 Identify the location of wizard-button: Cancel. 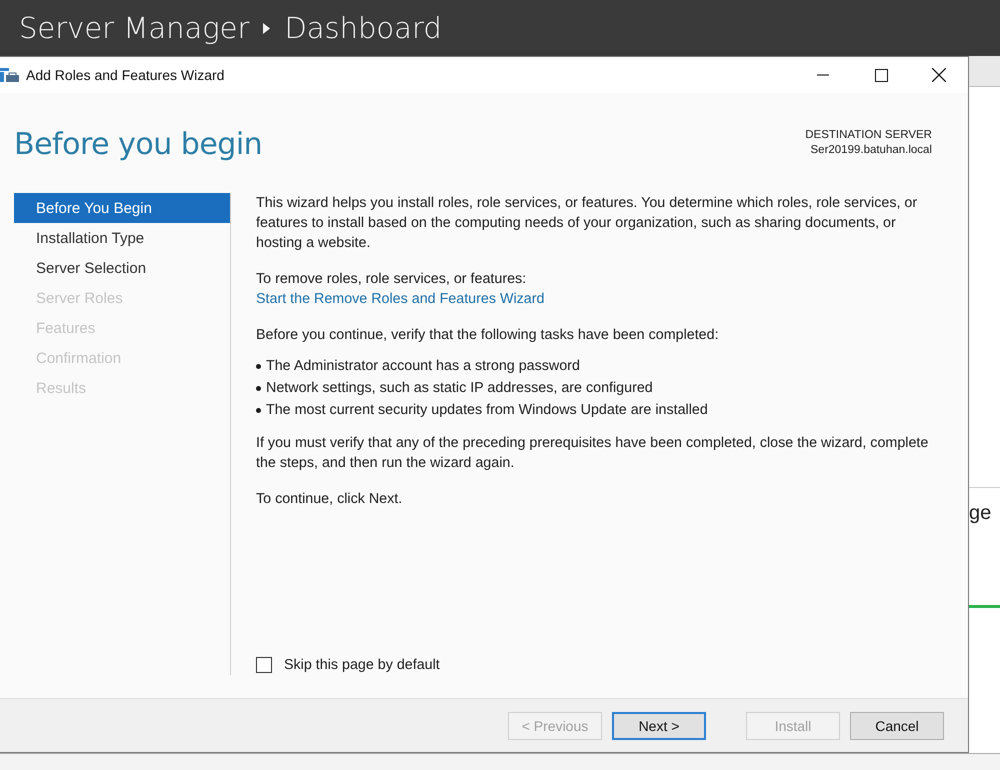
(897, 726).